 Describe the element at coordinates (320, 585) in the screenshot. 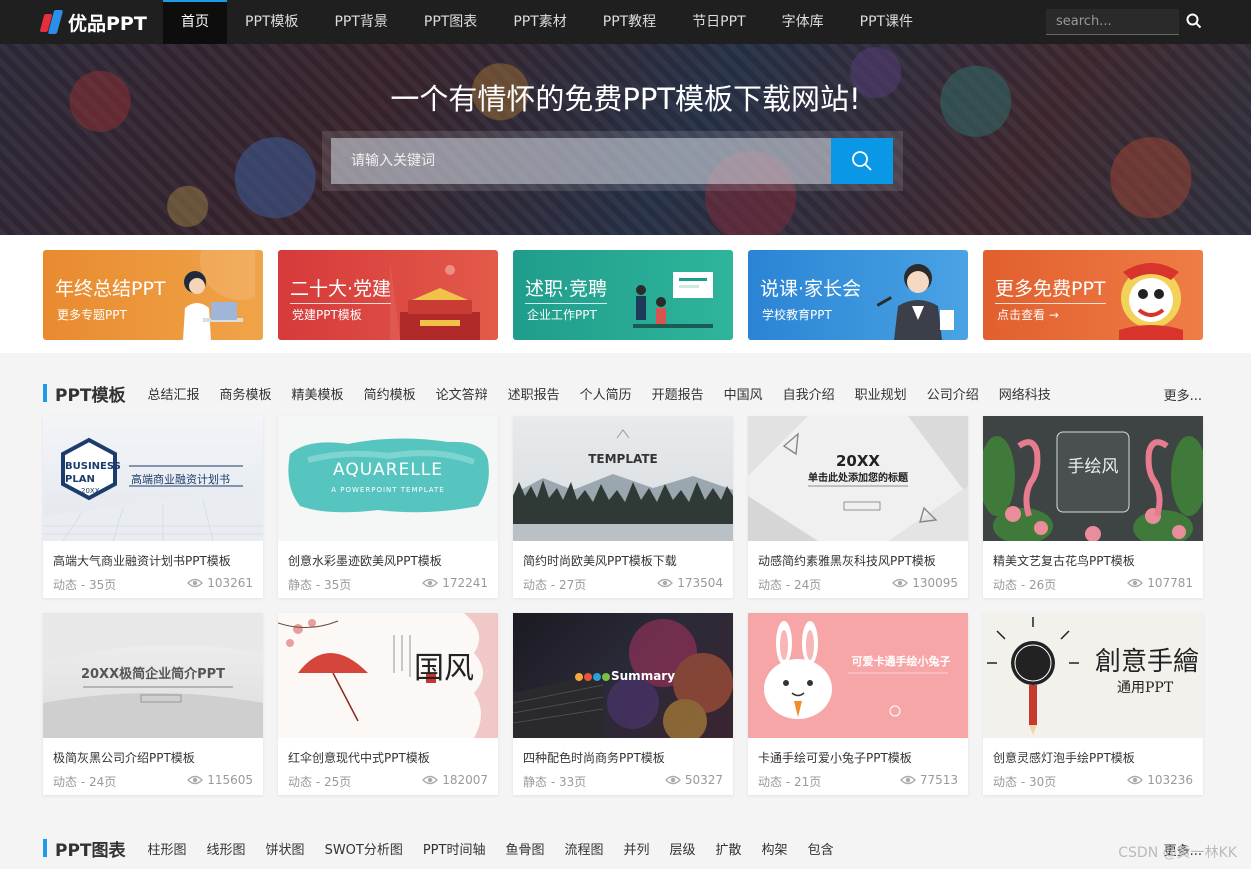

I see `card-meta: 静态 - 35页` at that location.